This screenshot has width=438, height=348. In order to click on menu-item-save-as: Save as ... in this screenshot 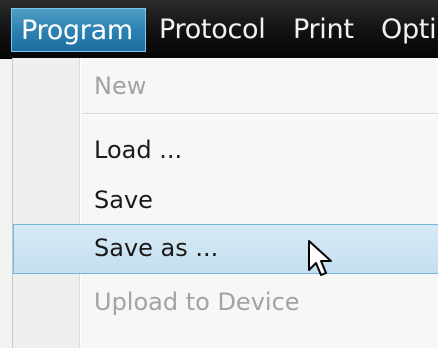, I will do `click(225, 249)`.